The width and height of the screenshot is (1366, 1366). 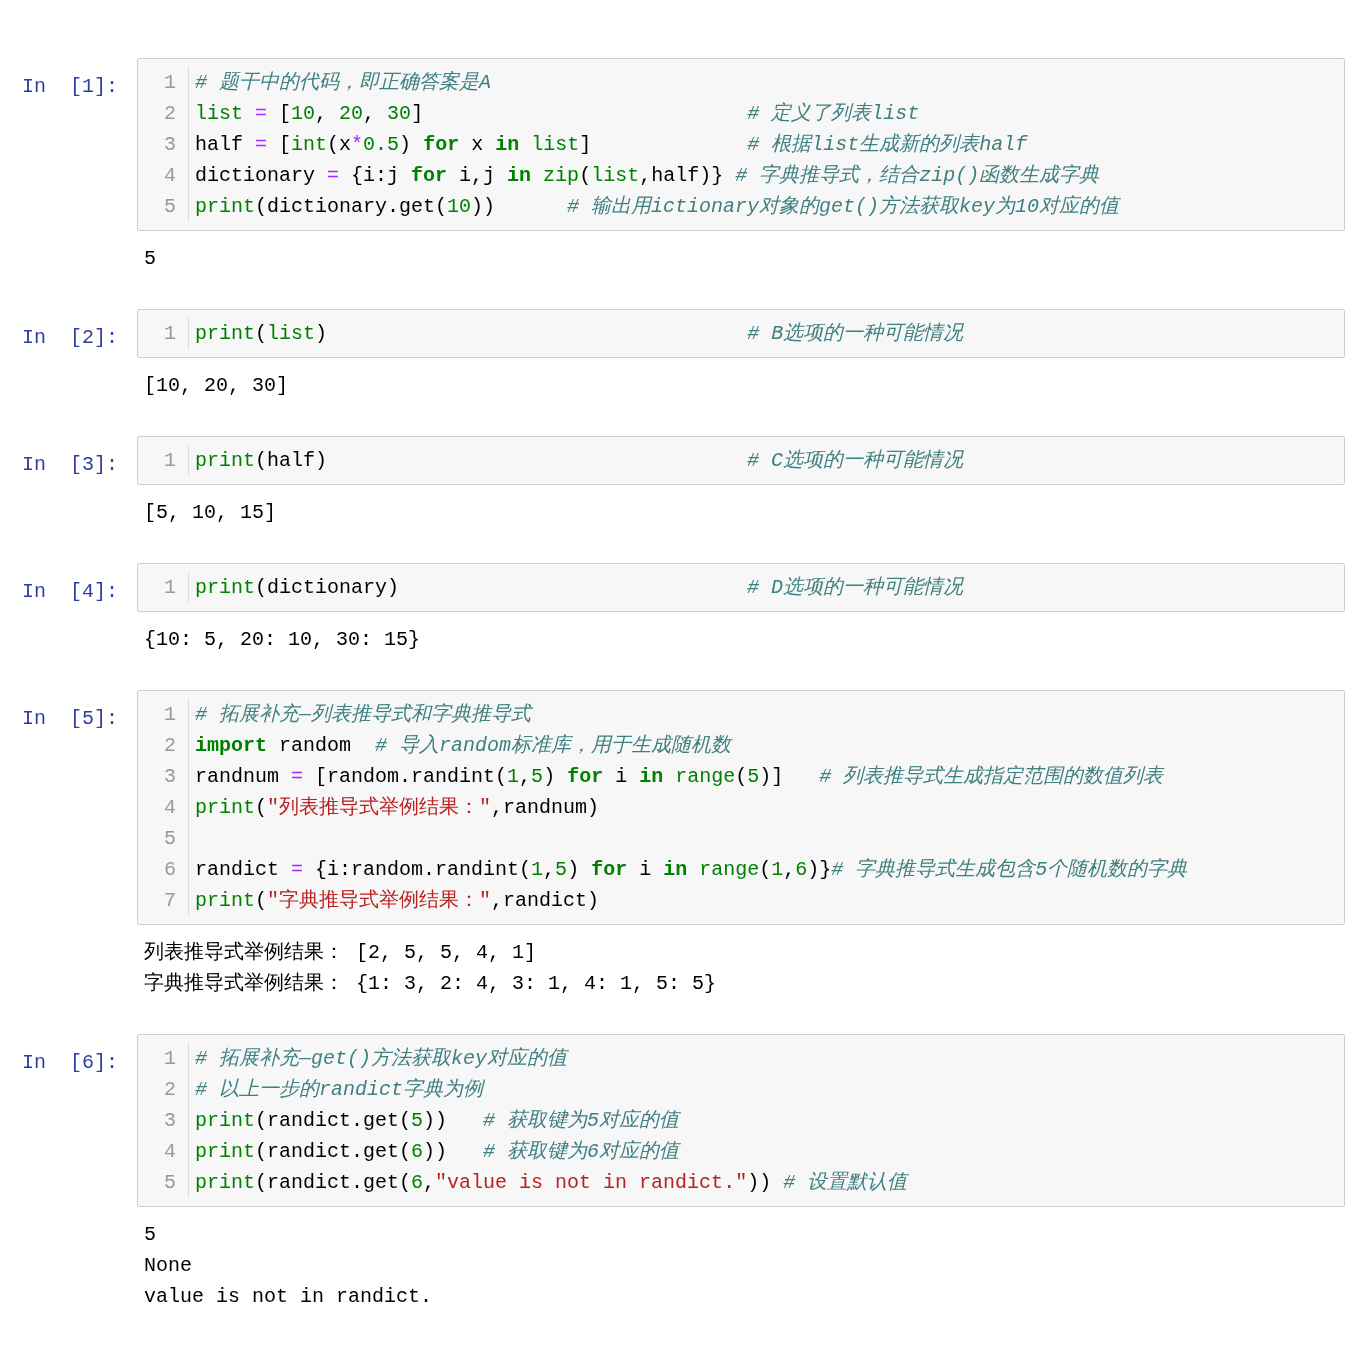 I want to click on code-cell: 1 print(dictionary) # D选项的一种可能情况, so click(x=741, y=587).